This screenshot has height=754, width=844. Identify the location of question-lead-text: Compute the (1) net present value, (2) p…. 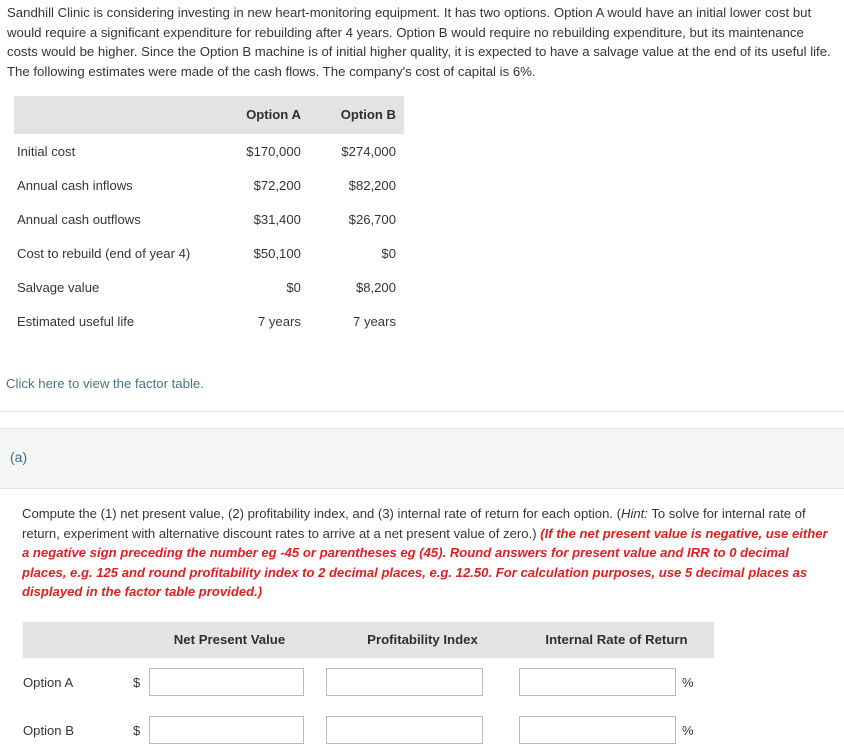
(321, 513).